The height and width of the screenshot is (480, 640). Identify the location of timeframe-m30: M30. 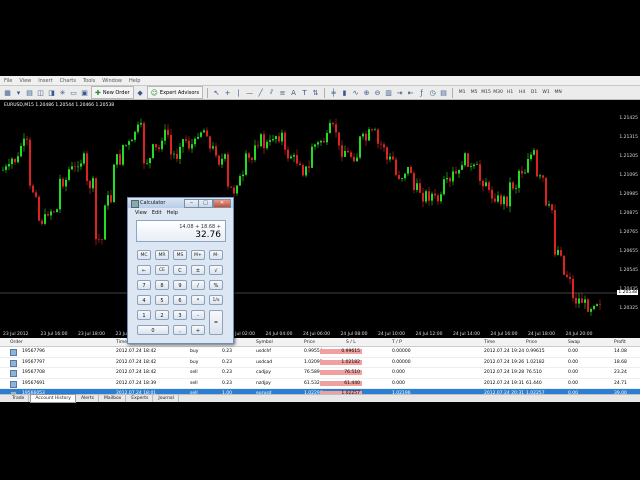
(498, 92).